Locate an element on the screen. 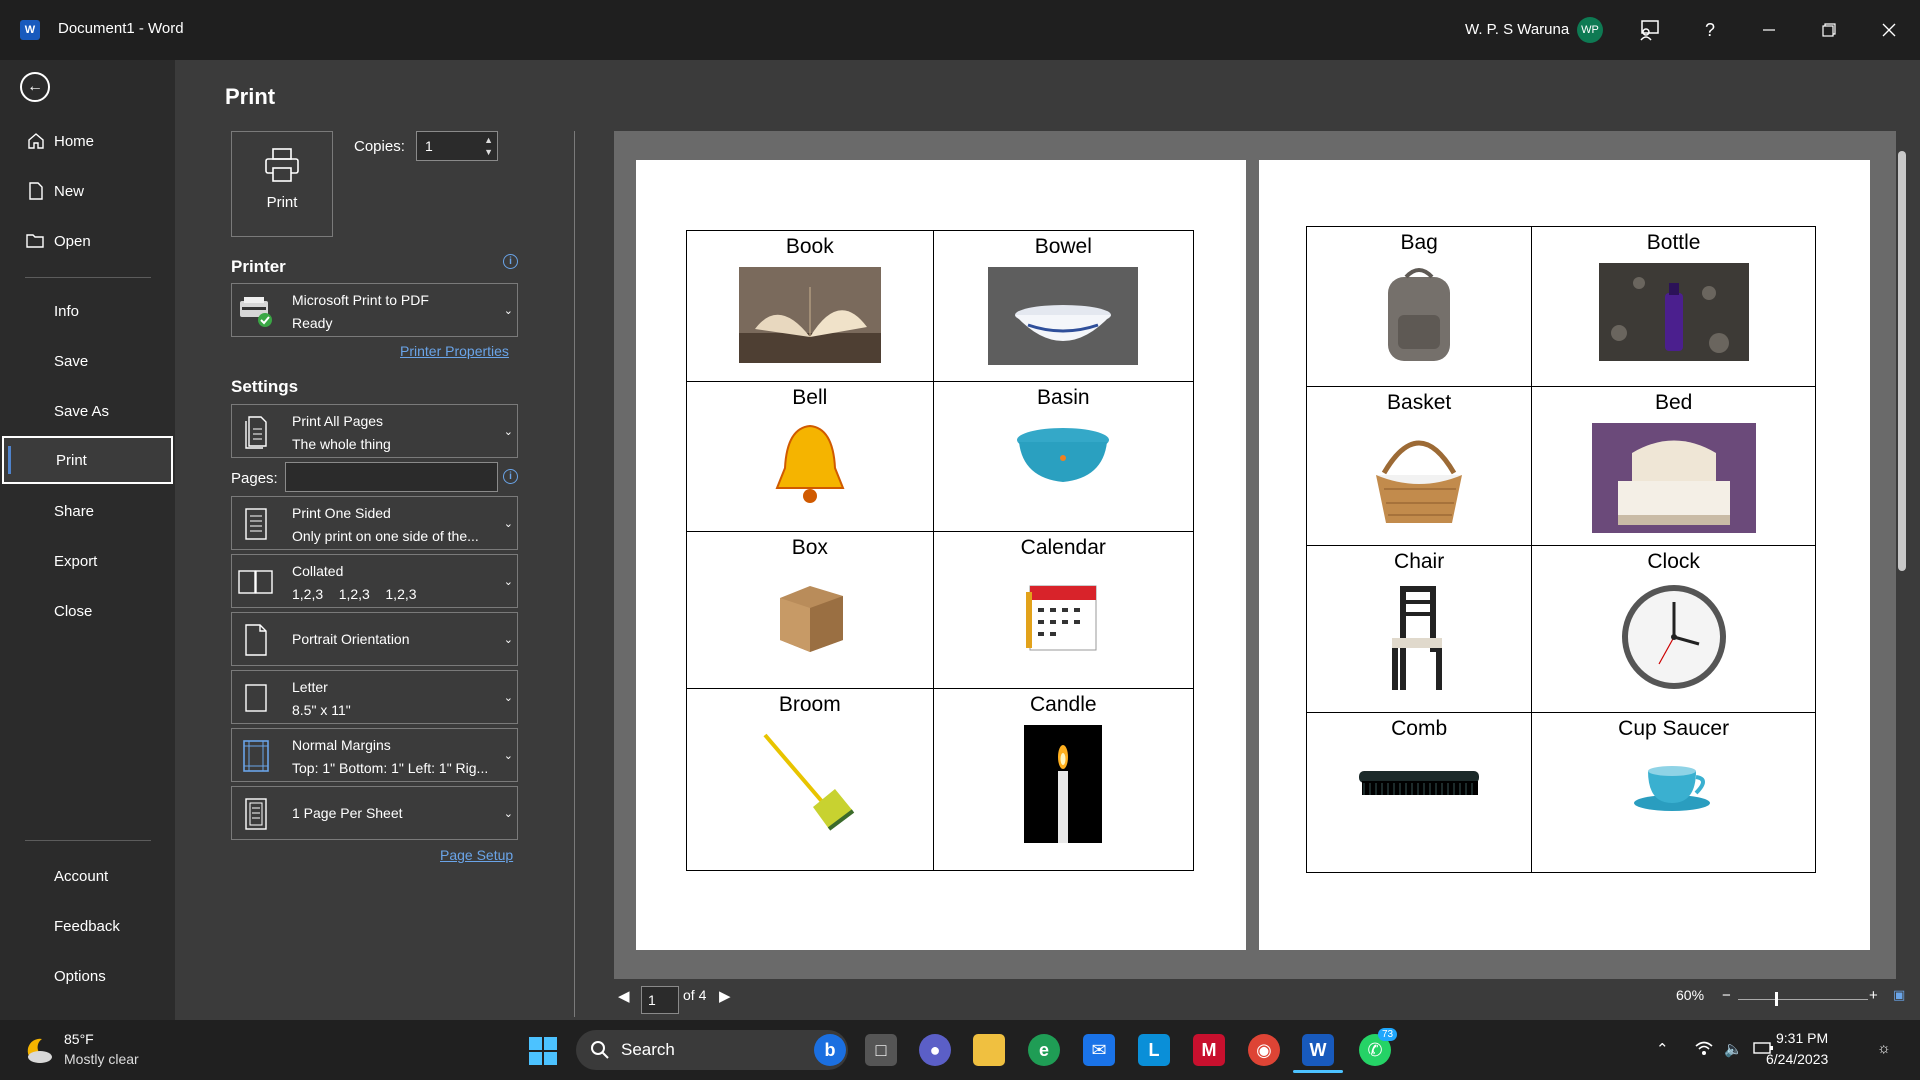  help-icon: ? is located at coordinates (1710, 30).